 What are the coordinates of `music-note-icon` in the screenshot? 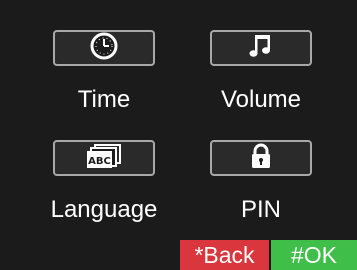 It's located at (261, 48).